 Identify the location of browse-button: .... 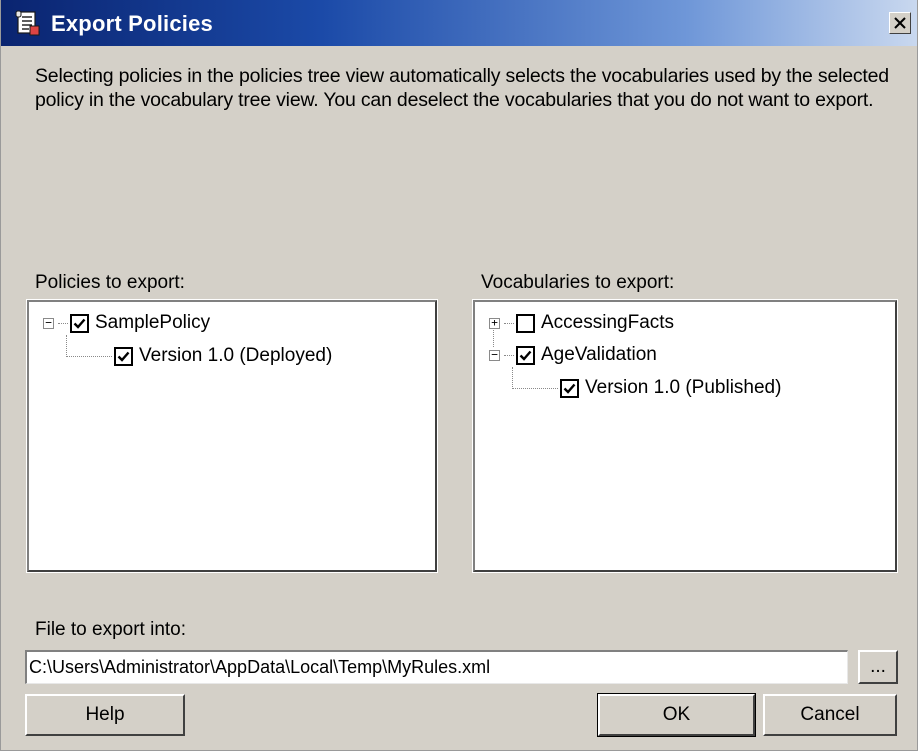
(878, 667).